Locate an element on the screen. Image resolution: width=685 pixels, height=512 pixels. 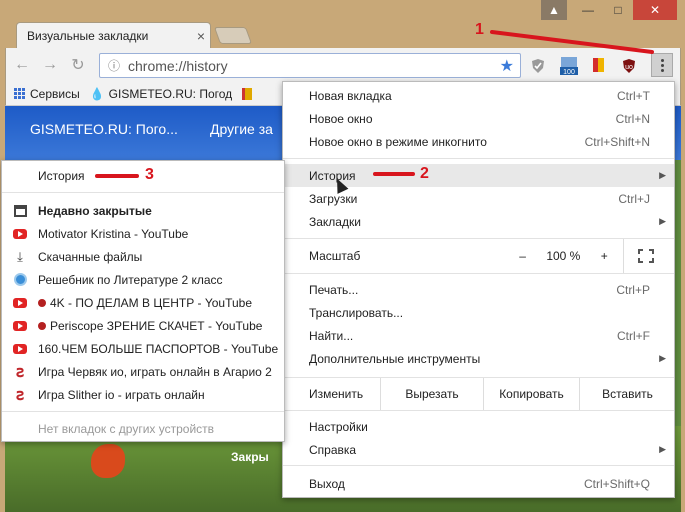
no-tabs-message: Нет вкладок с других устройств is located at coordinates (126, 428).